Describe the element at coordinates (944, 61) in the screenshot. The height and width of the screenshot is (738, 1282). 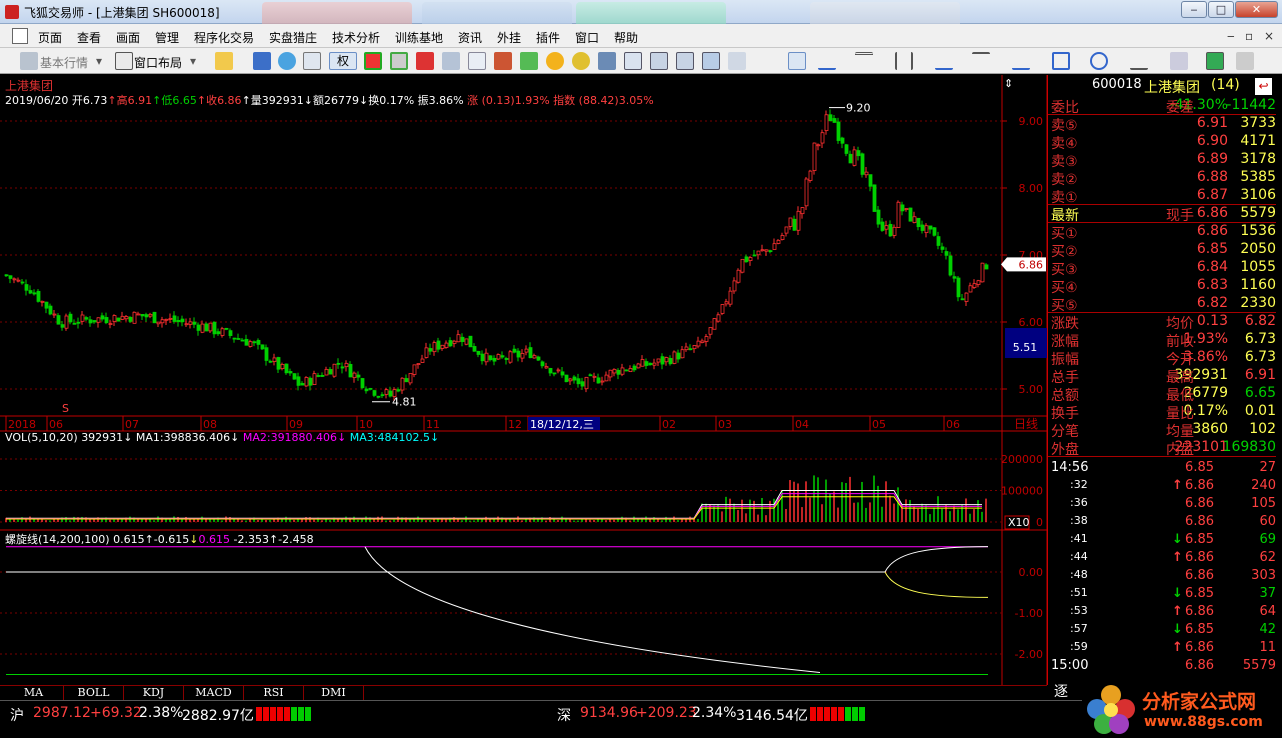
I see `gann-tool-icon` at that location.